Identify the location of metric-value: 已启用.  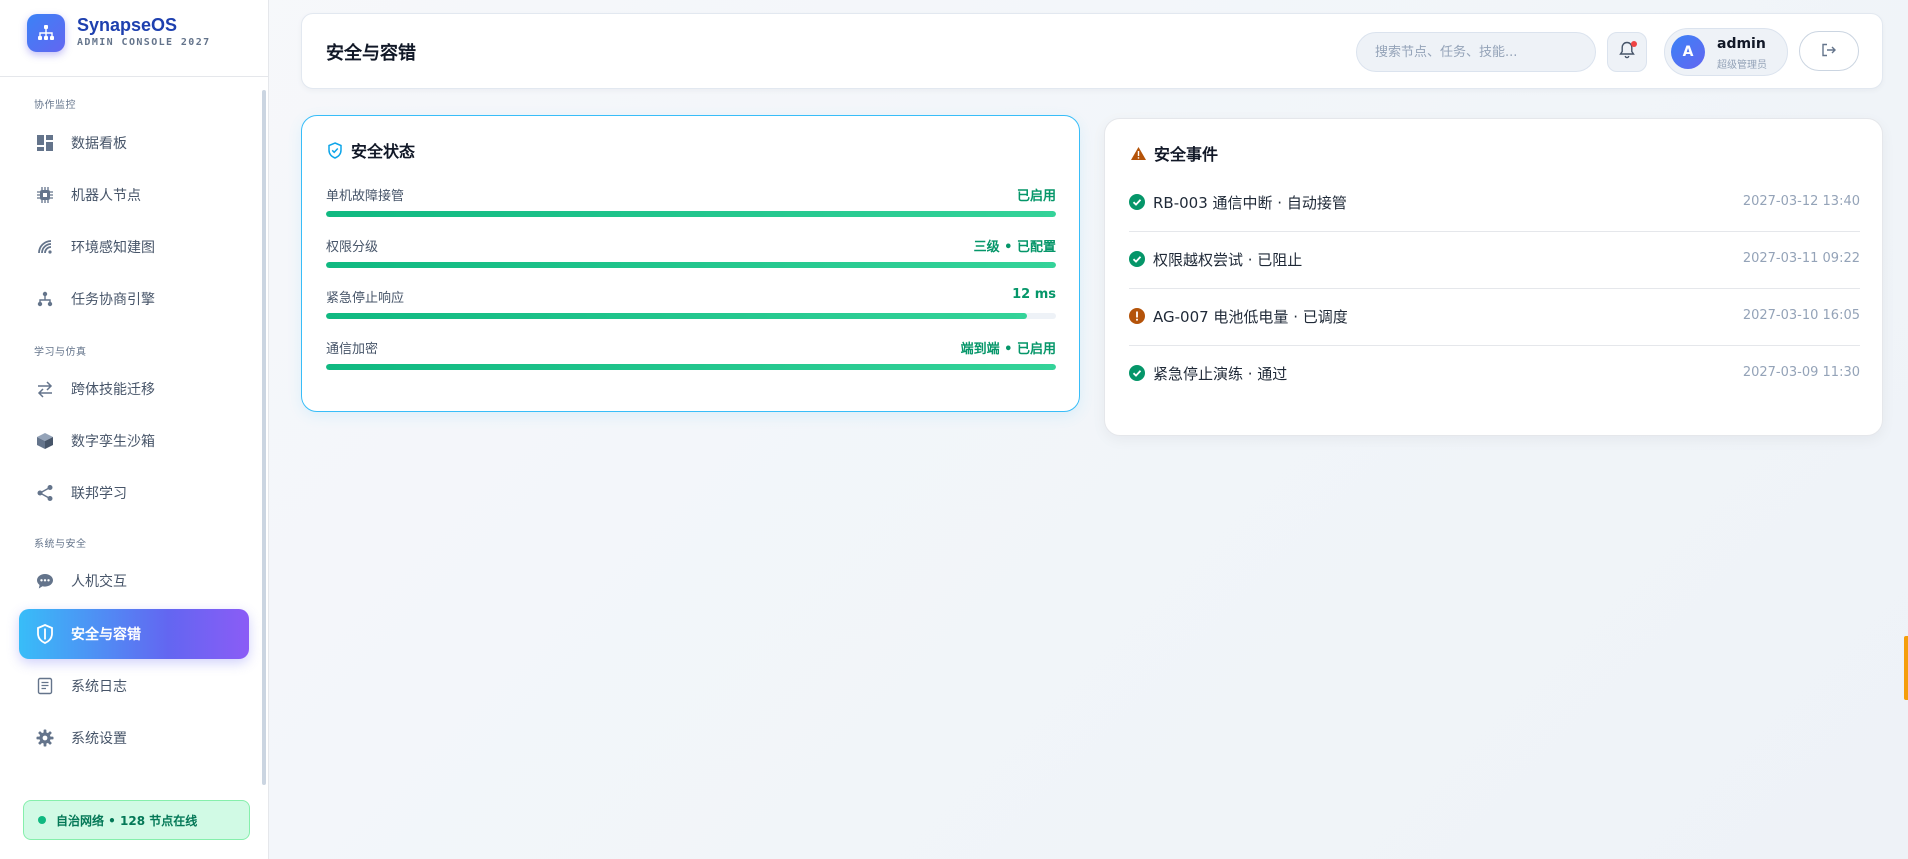
(1036, 196).